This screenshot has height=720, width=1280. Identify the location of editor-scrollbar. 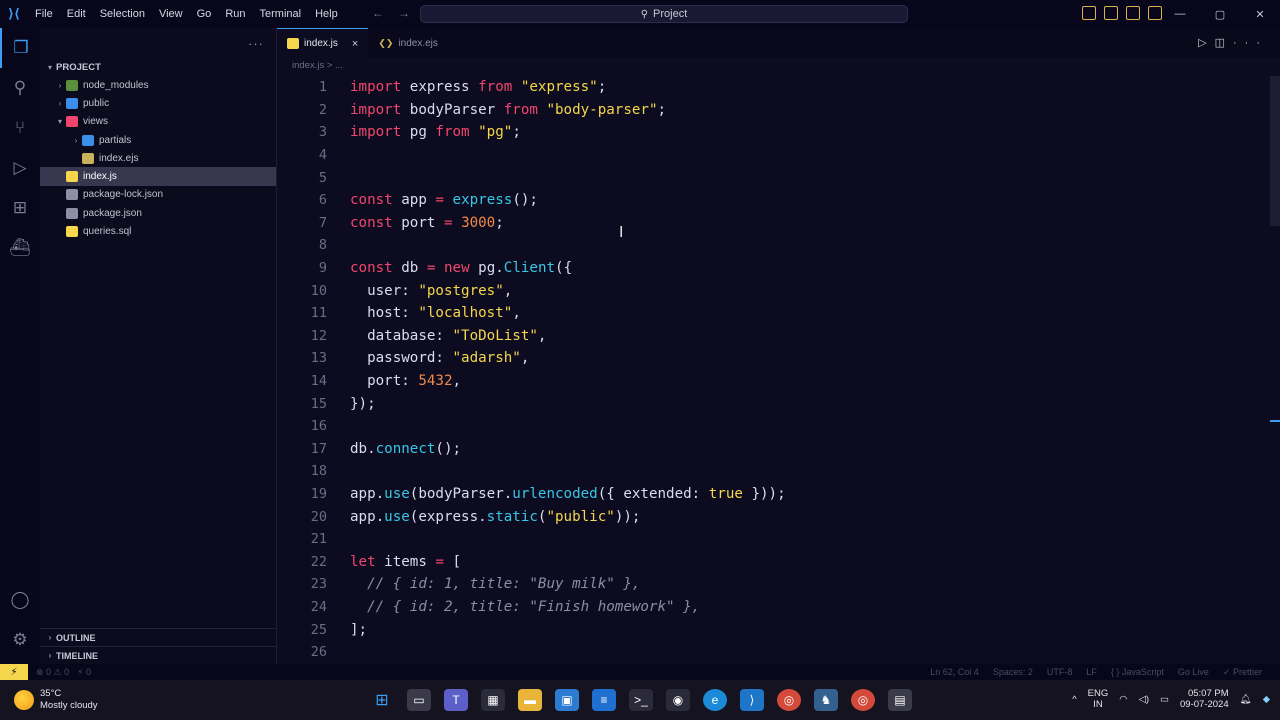
(1275, 151).